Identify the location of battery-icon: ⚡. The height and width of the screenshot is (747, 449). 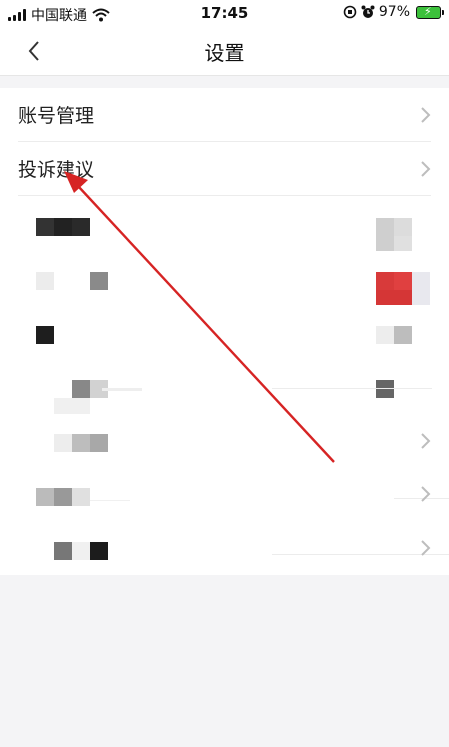
(430, 12).